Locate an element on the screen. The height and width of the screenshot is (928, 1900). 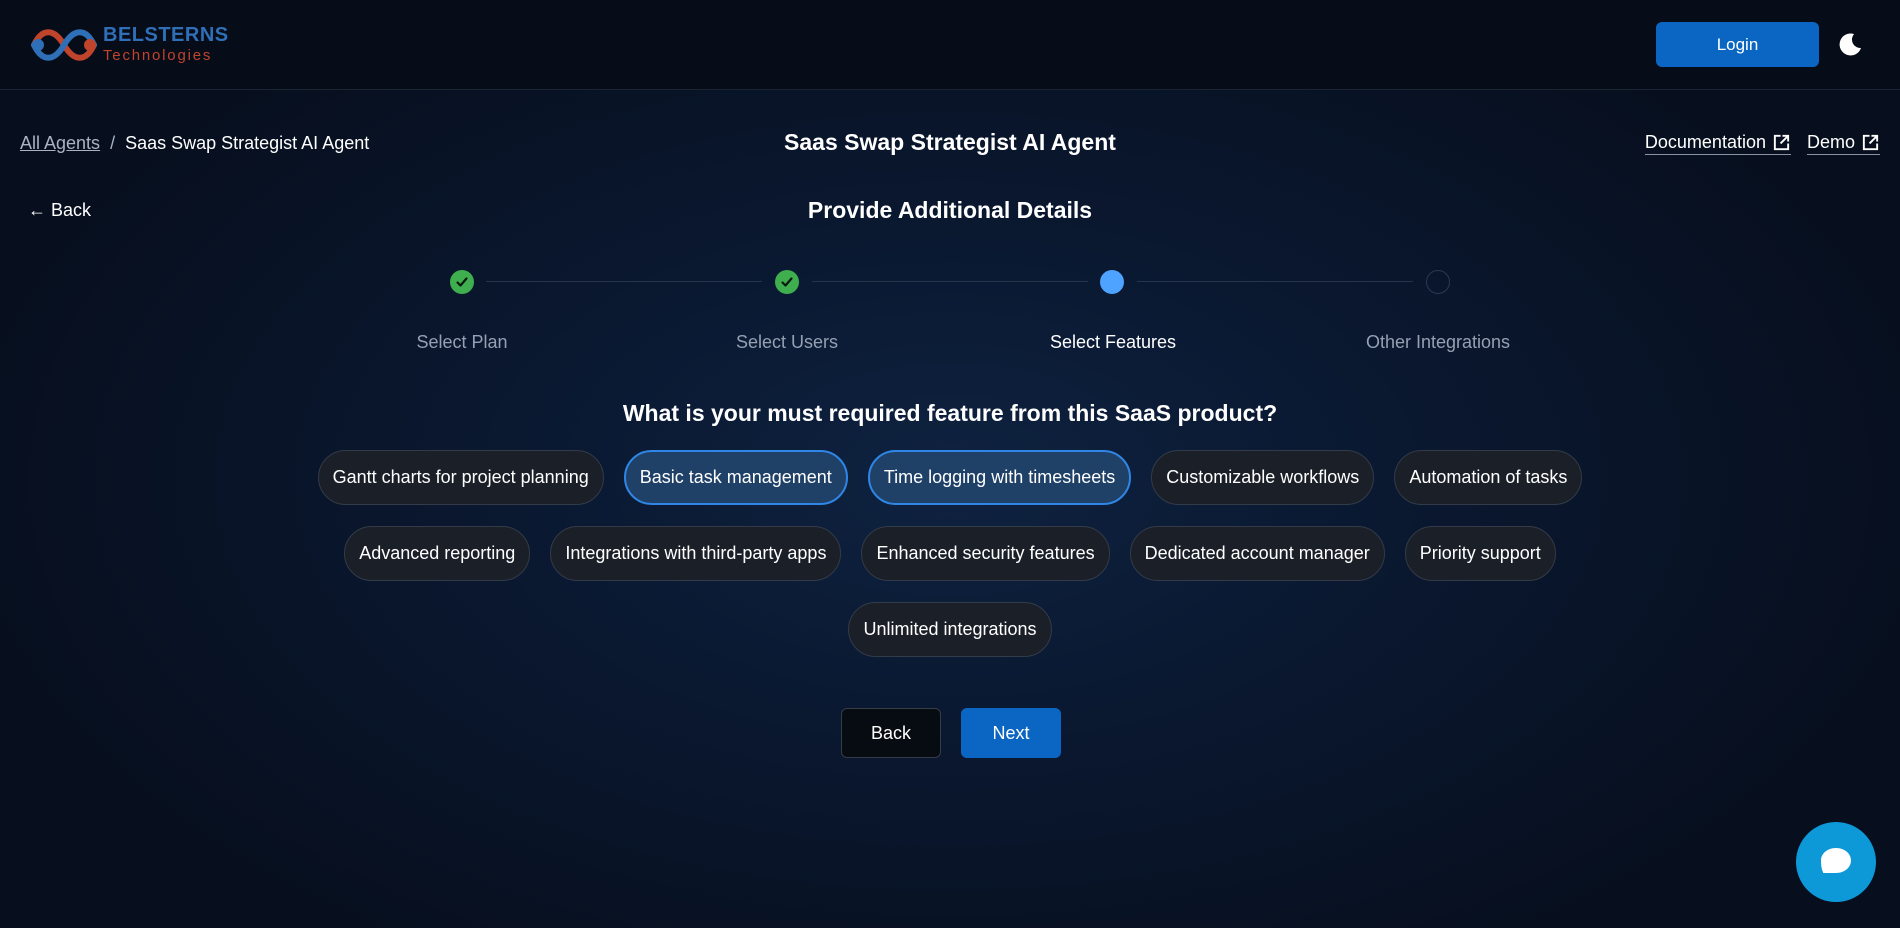
feature-chip-unlimited-integrations: Unlimited integrations is located at coordinates (950, 629).